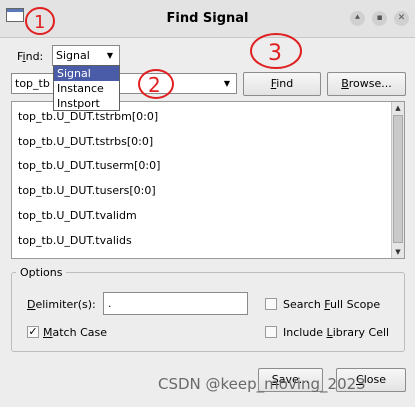 This screenshot has width=415, height=407. Describe the element at coordinates (124, 83) in the screenshot. I see `scope-combo: top_tb ▼` at that location.